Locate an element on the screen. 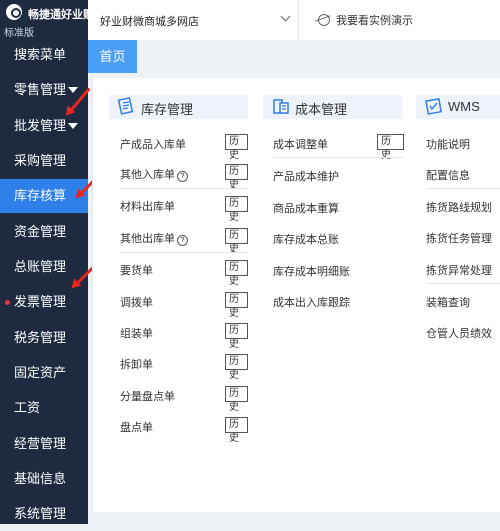  list-item: 功能说明 is located at coordinates (463, 142).